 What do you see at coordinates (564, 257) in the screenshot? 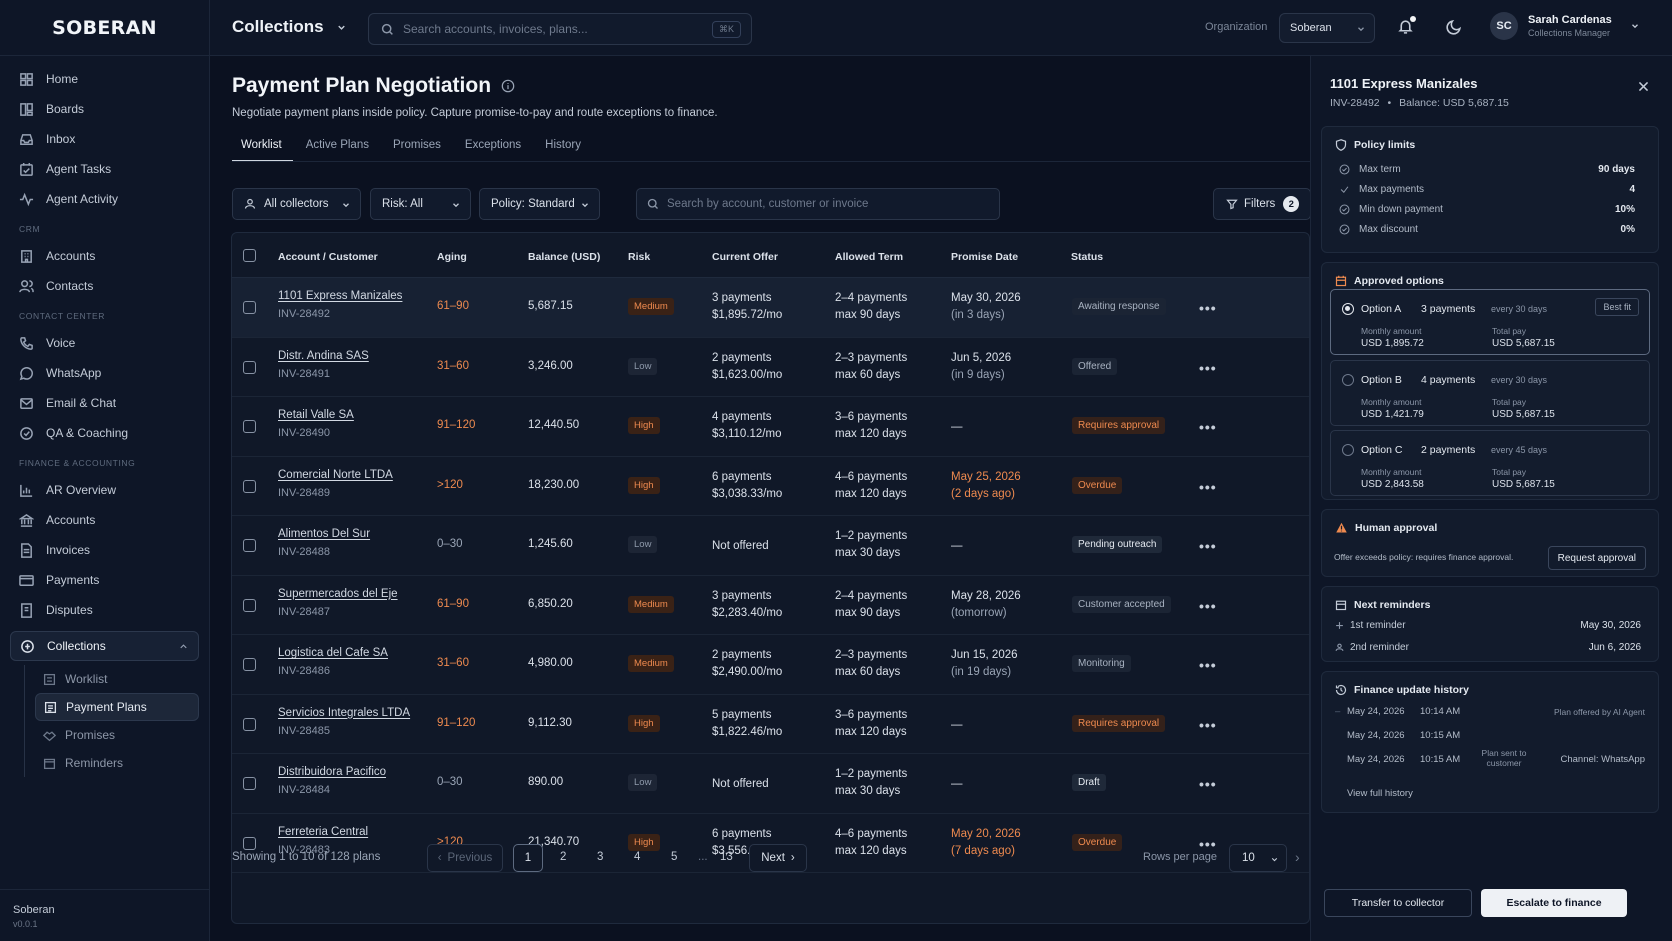
I see `col-balance: Balance (USD)` at bounding box center [564, 257].